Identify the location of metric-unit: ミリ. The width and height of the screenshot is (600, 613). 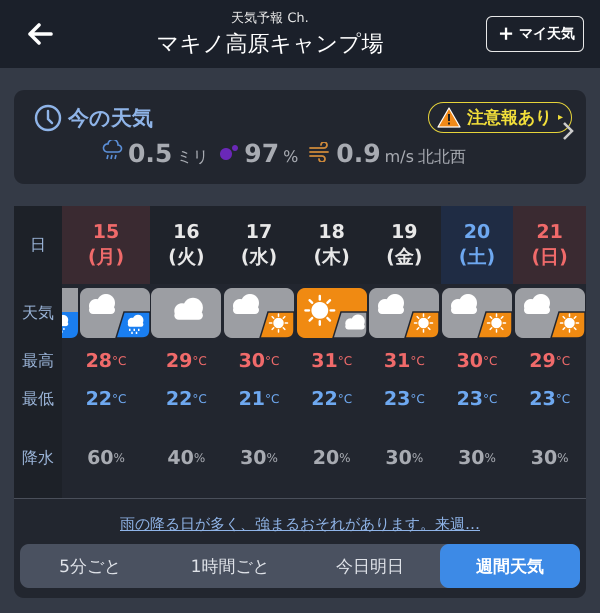
(192, 157).